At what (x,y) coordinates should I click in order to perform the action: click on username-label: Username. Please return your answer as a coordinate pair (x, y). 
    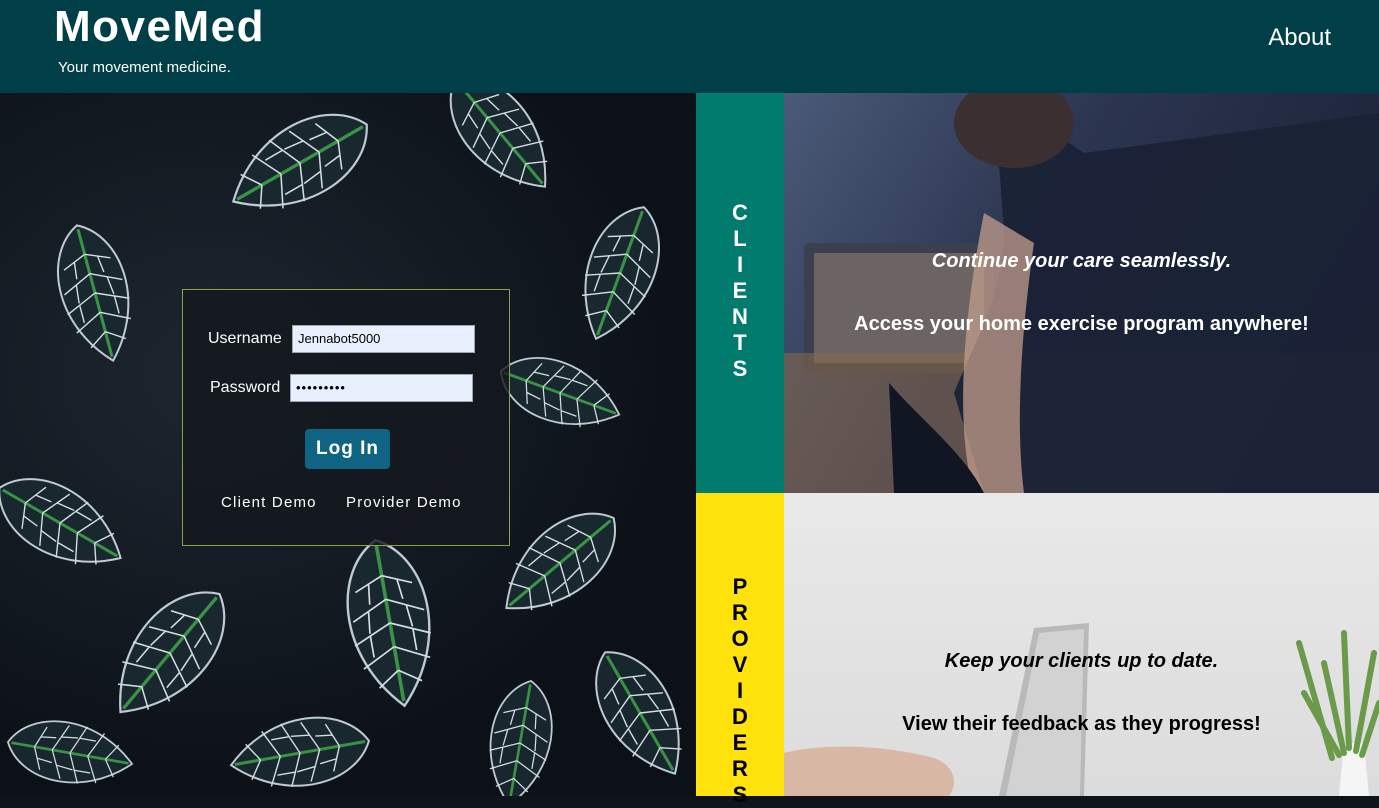
    Looking at the image, I should click on (245, 338).